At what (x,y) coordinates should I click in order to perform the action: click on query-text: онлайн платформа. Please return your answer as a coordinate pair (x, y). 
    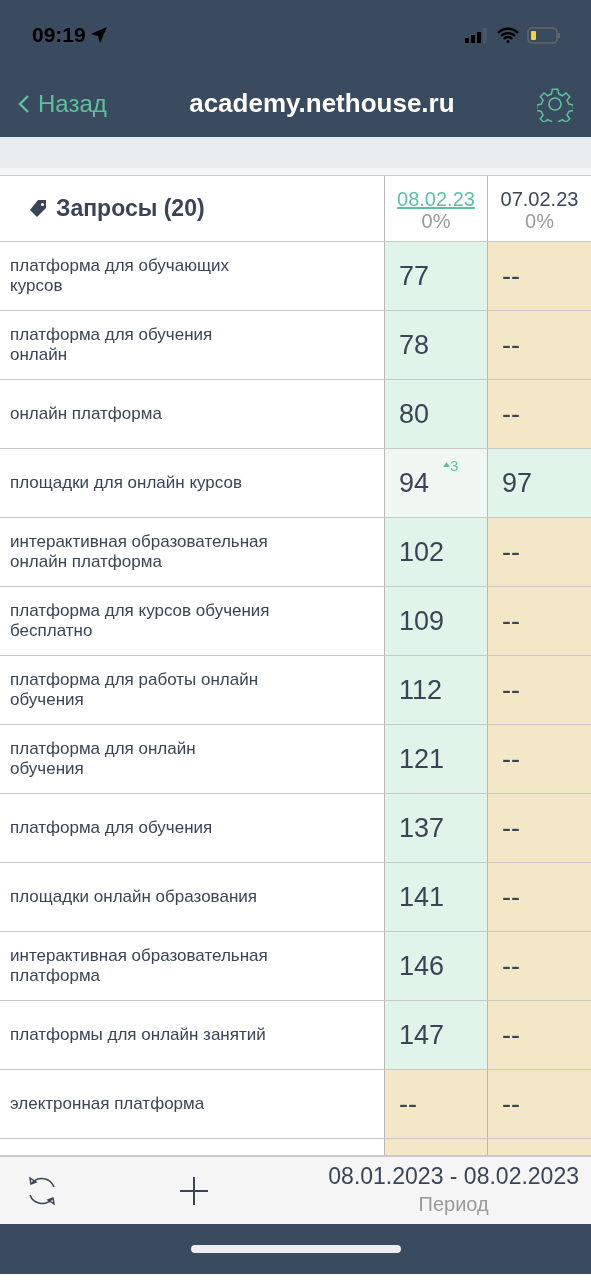
    Looking at the image, I should click on (86, 414).